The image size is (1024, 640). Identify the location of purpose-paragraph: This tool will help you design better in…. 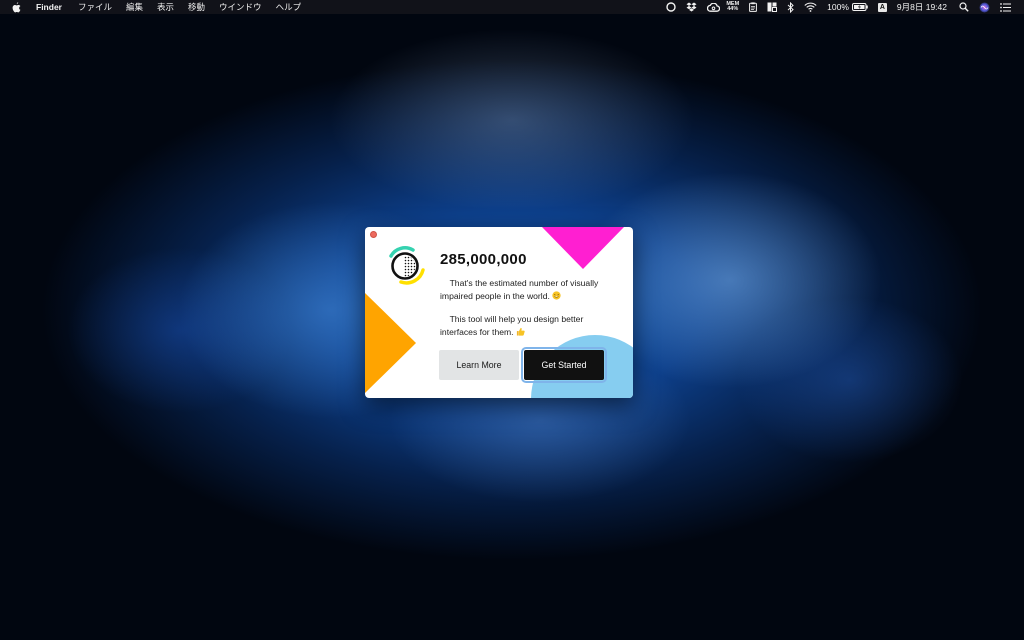
(530, 325).